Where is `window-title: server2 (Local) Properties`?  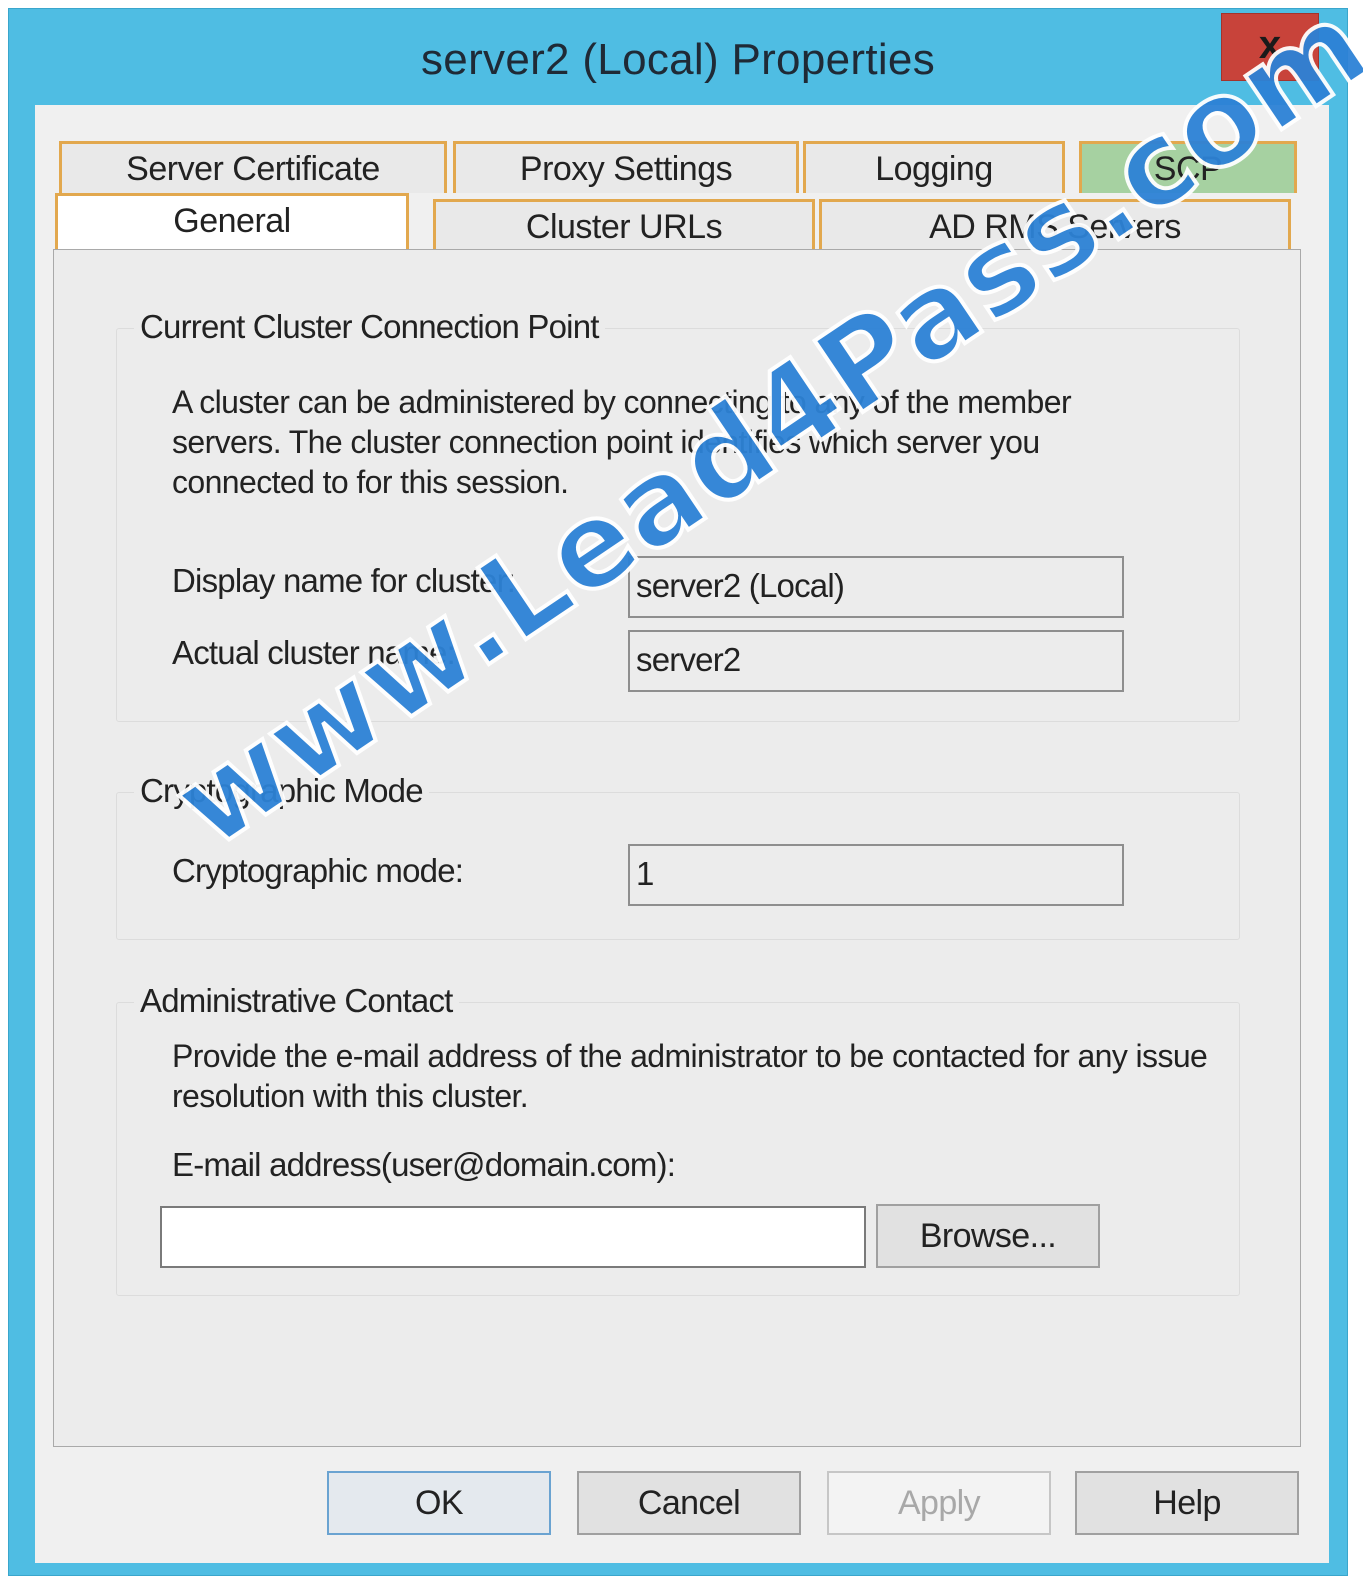 window-title: server2 (Local) Properties is located at coordinates (678, 59).